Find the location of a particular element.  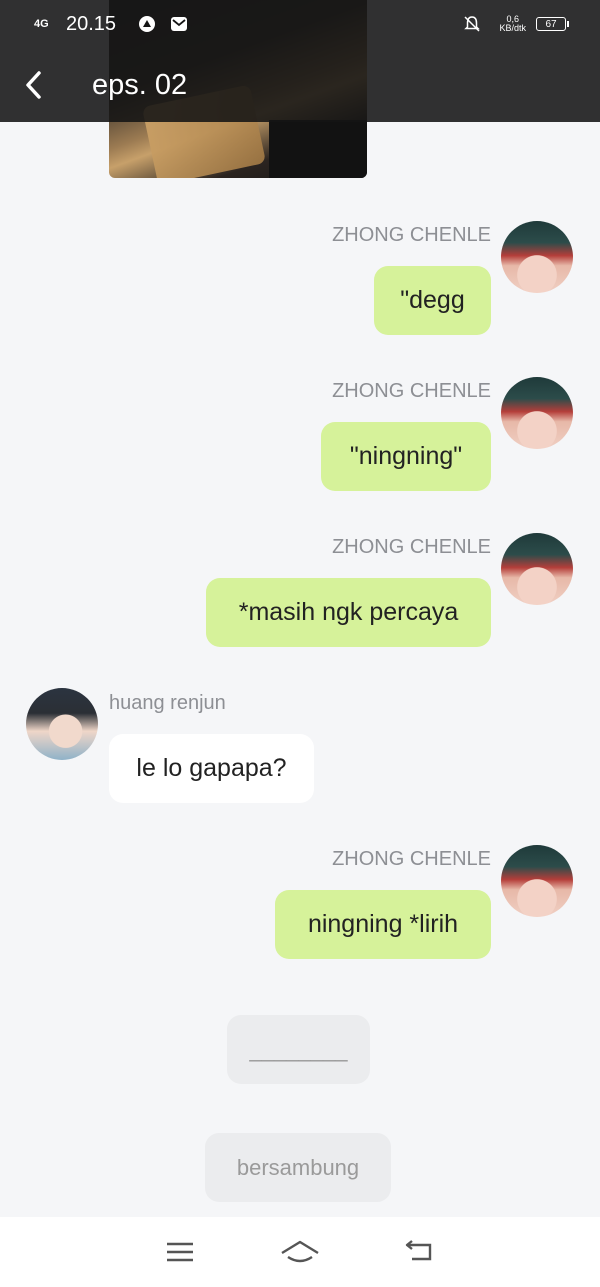

app-notification-icon is located at coordinates (147, 24).